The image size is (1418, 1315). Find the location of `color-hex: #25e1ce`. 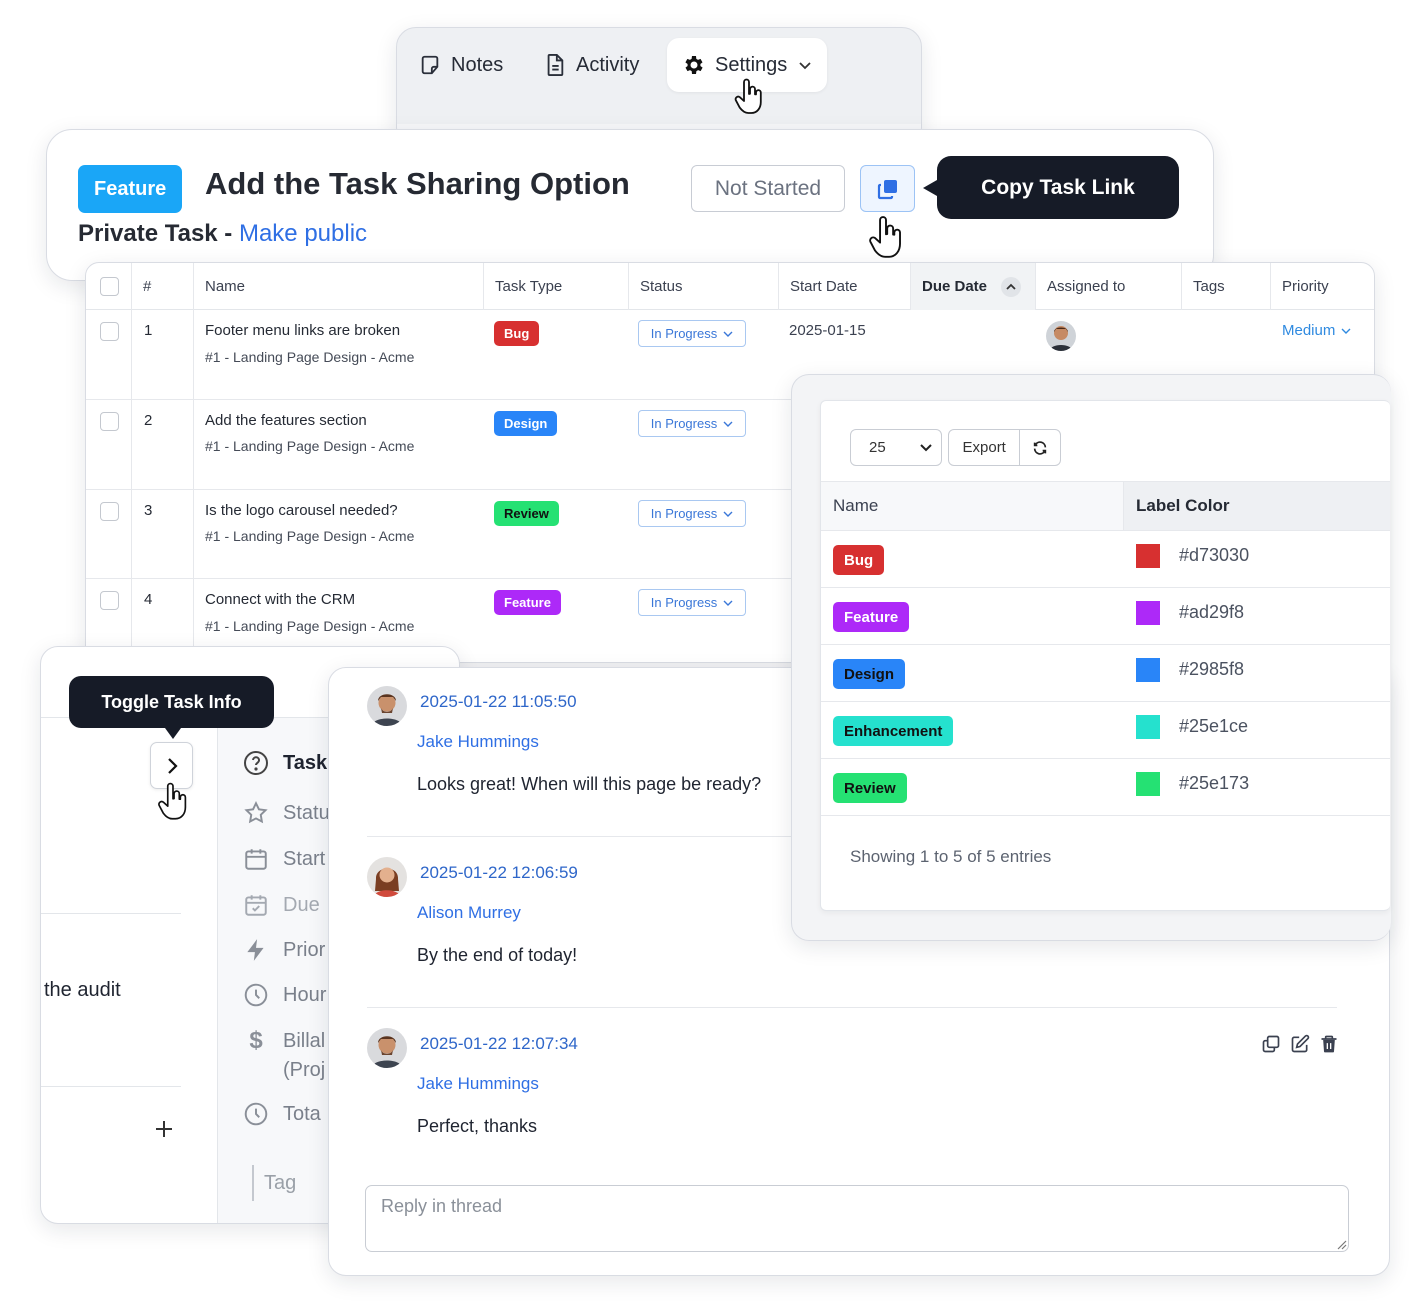

color-hex: #25e1ce is located at coordinates (1214, 726).